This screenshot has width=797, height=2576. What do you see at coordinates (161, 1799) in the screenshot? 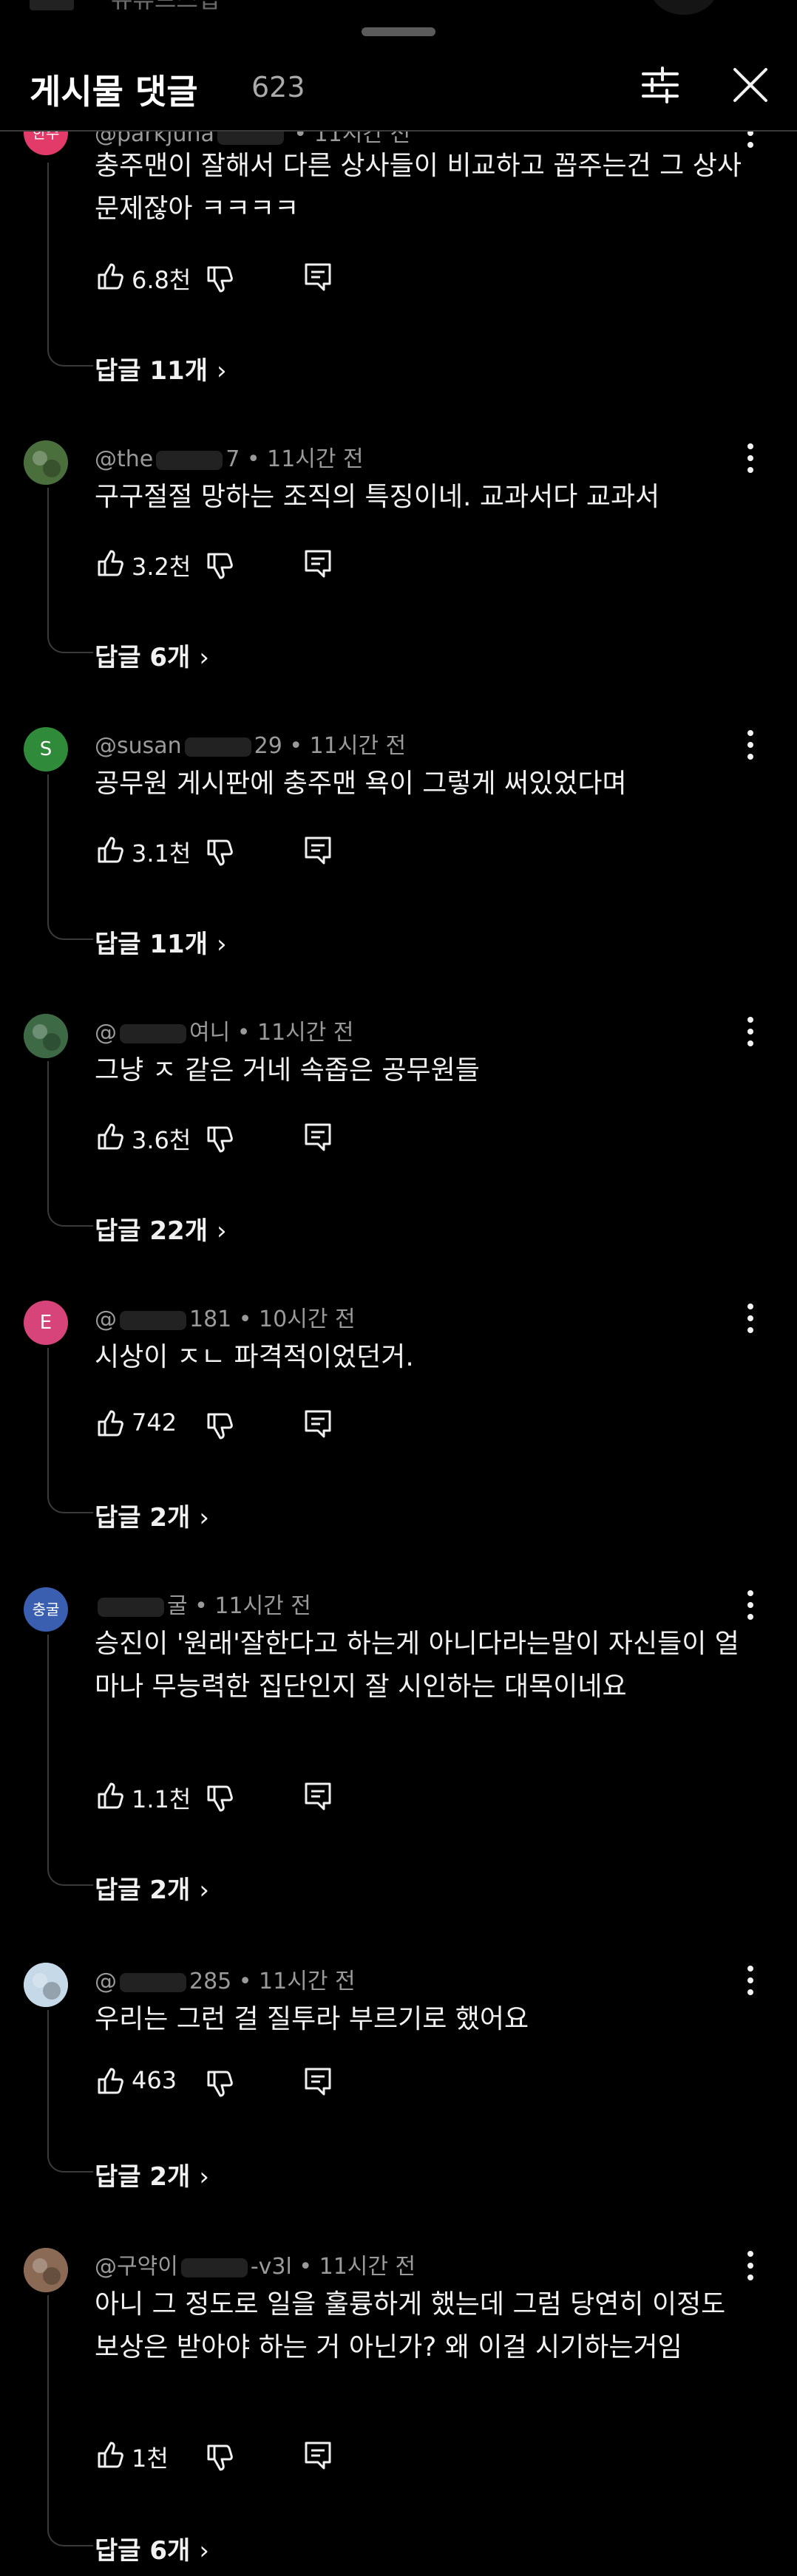
I see `like-count: 1.1천` at bounding box center [161, 1799].